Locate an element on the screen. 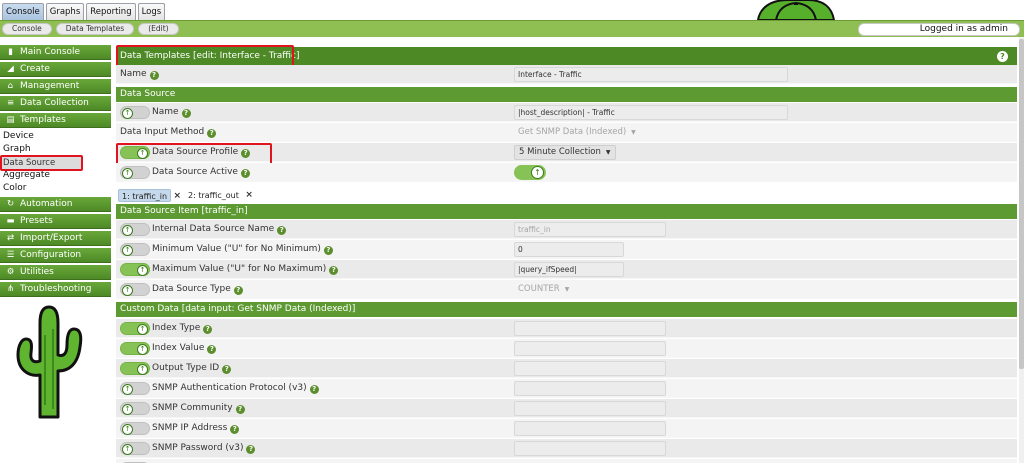 Image resolution: width=1024 pixels, height=463 pixels. internal-name-label: Internal Data Source Name? is located at coordinates (219, 229).